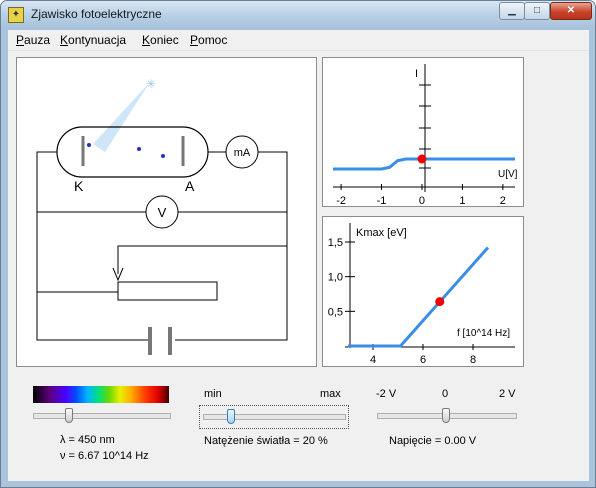 This screenshot has width=596, height=488. I want to click on x-tick-label: 6, so click(423, 360).